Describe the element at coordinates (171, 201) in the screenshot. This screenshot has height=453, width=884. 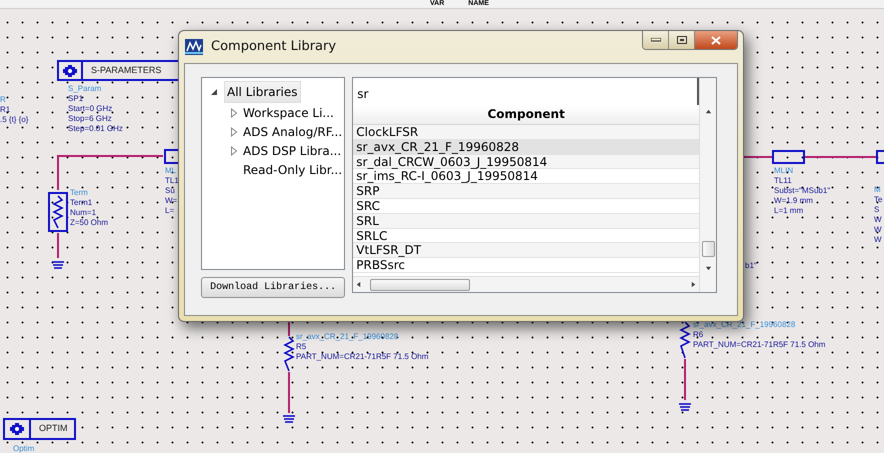
I see `component-parameter: W=` at that location.